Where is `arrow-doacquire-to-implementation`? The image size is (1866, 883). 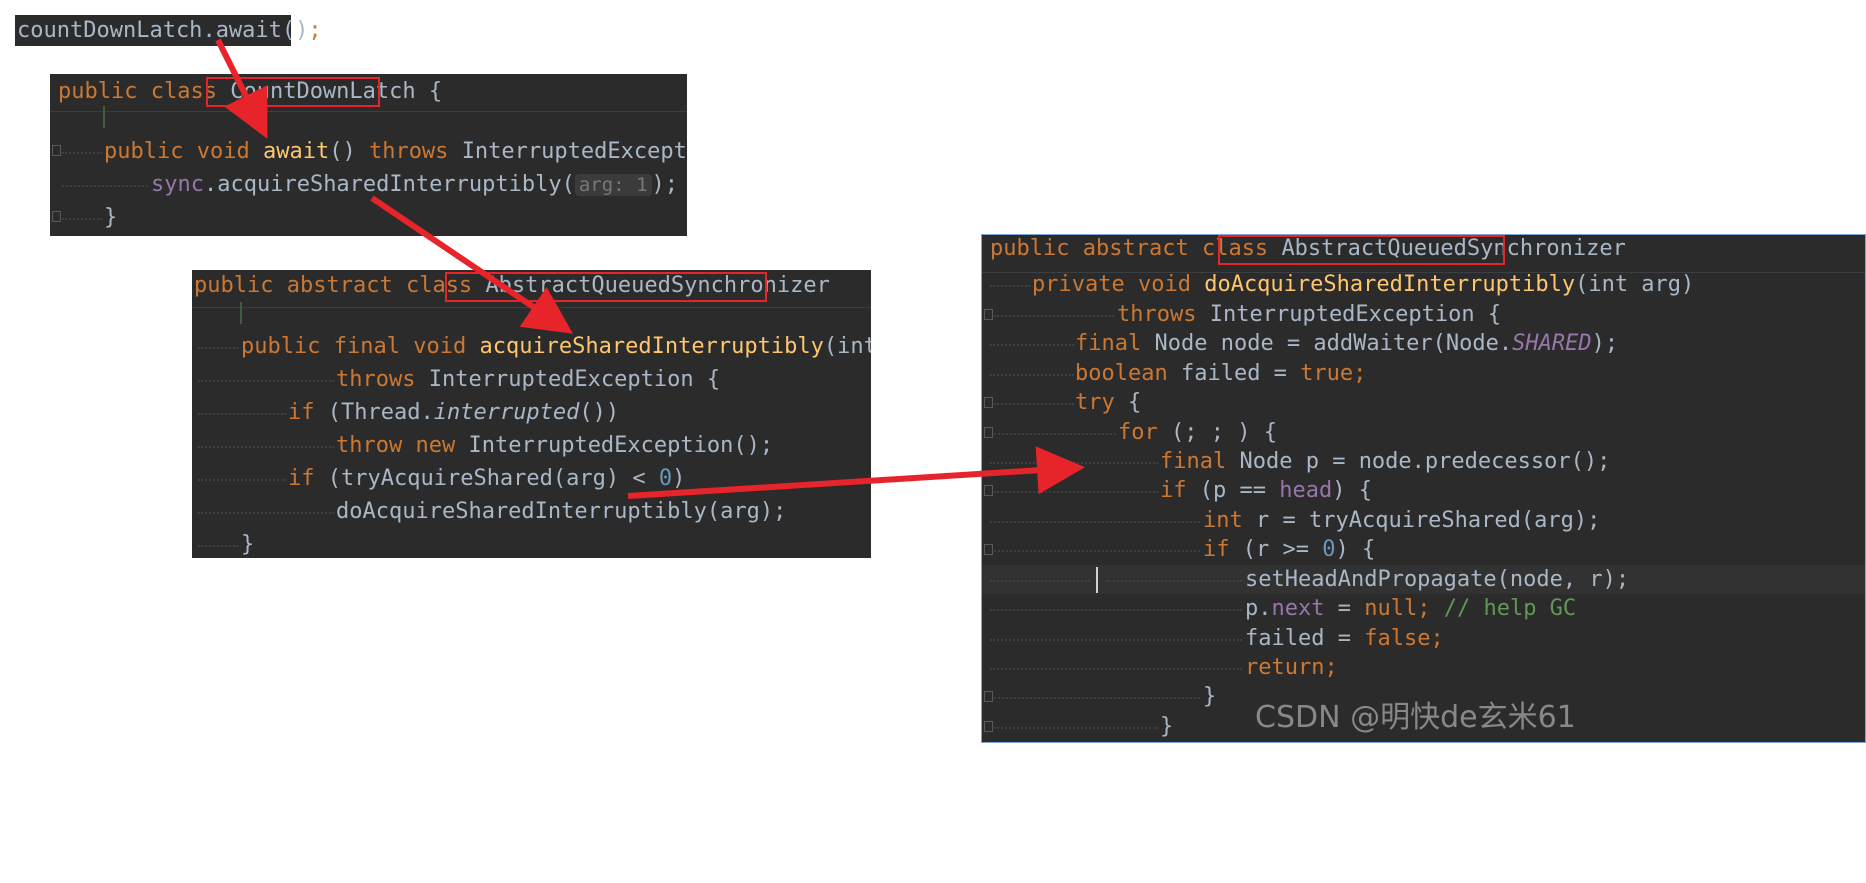
arrow-doacquire-to-implementation is located at coordinates (856, 472).